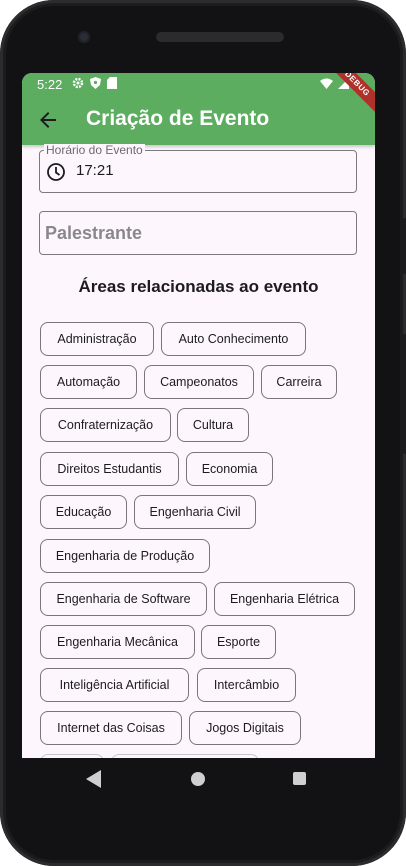 This screenshot has width=406, height=866. What do you see at coordinates (56, 172) in the screenshot?
I see `clock-icon` at bounding box center [56, 172].